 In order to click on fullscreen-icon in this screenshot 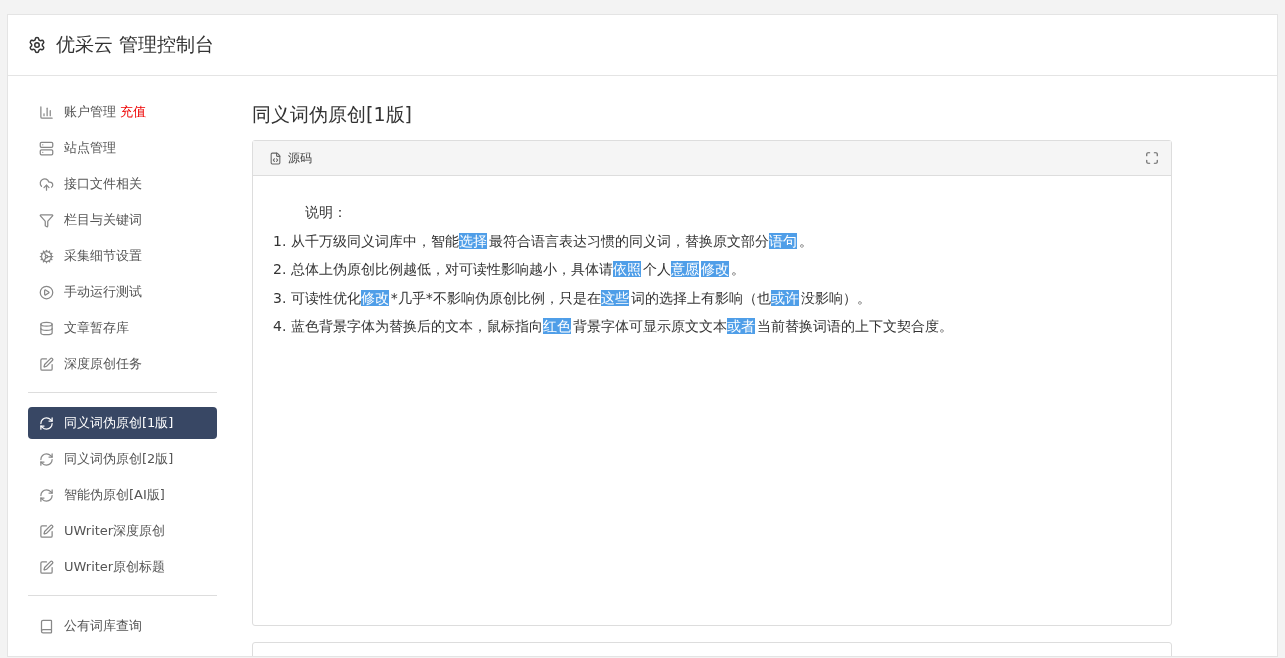, I will do `click(1152, 158)`.